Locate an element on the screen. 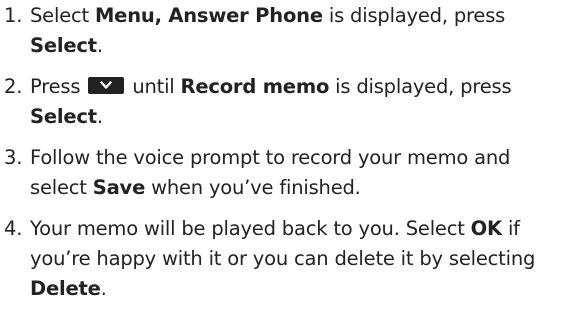 This screenshot has height=315, width=570. step-text: when you’ve finished. is located at coordinates (253, 187).